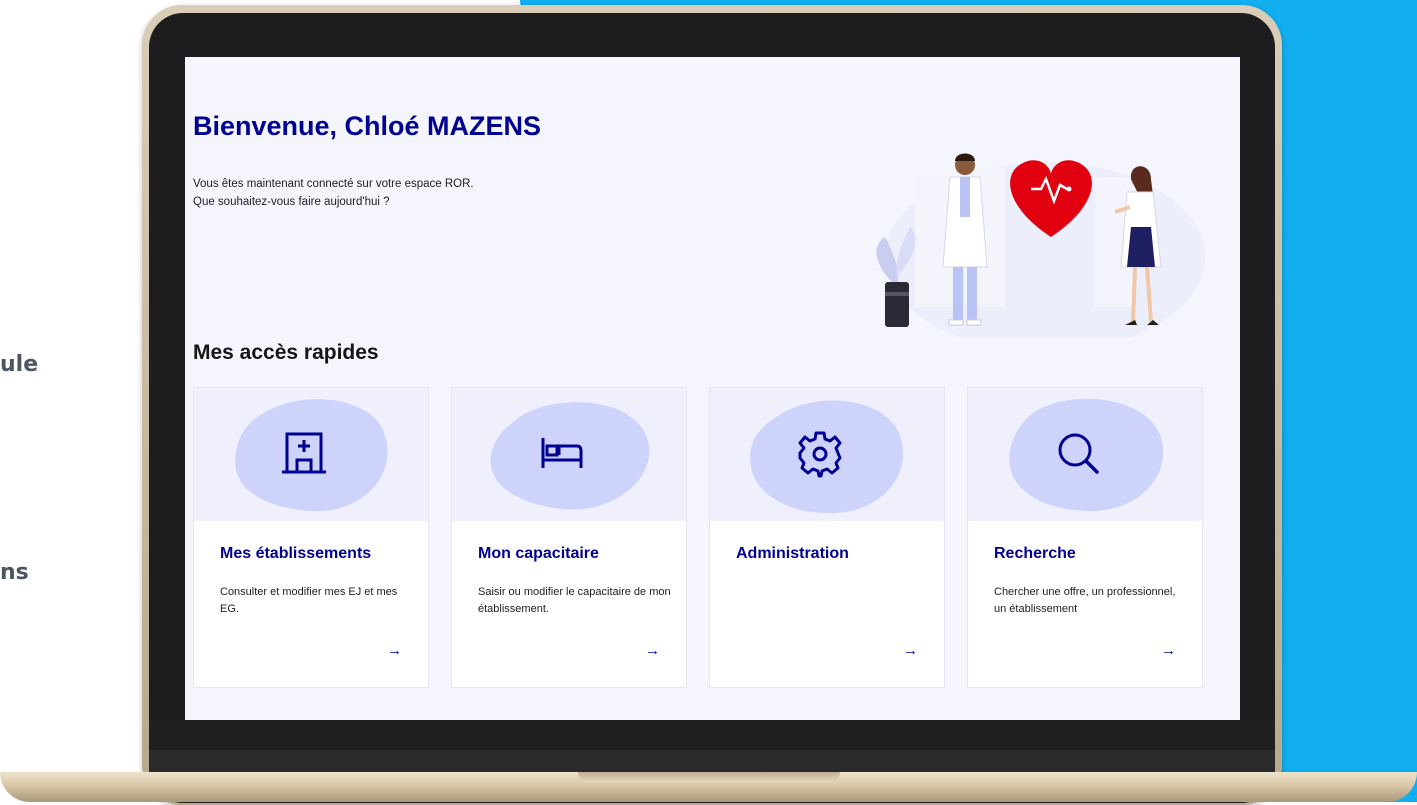 The image size is (1417, 805). I want to click on doctor-1-shoe-l, so click(956, 322).